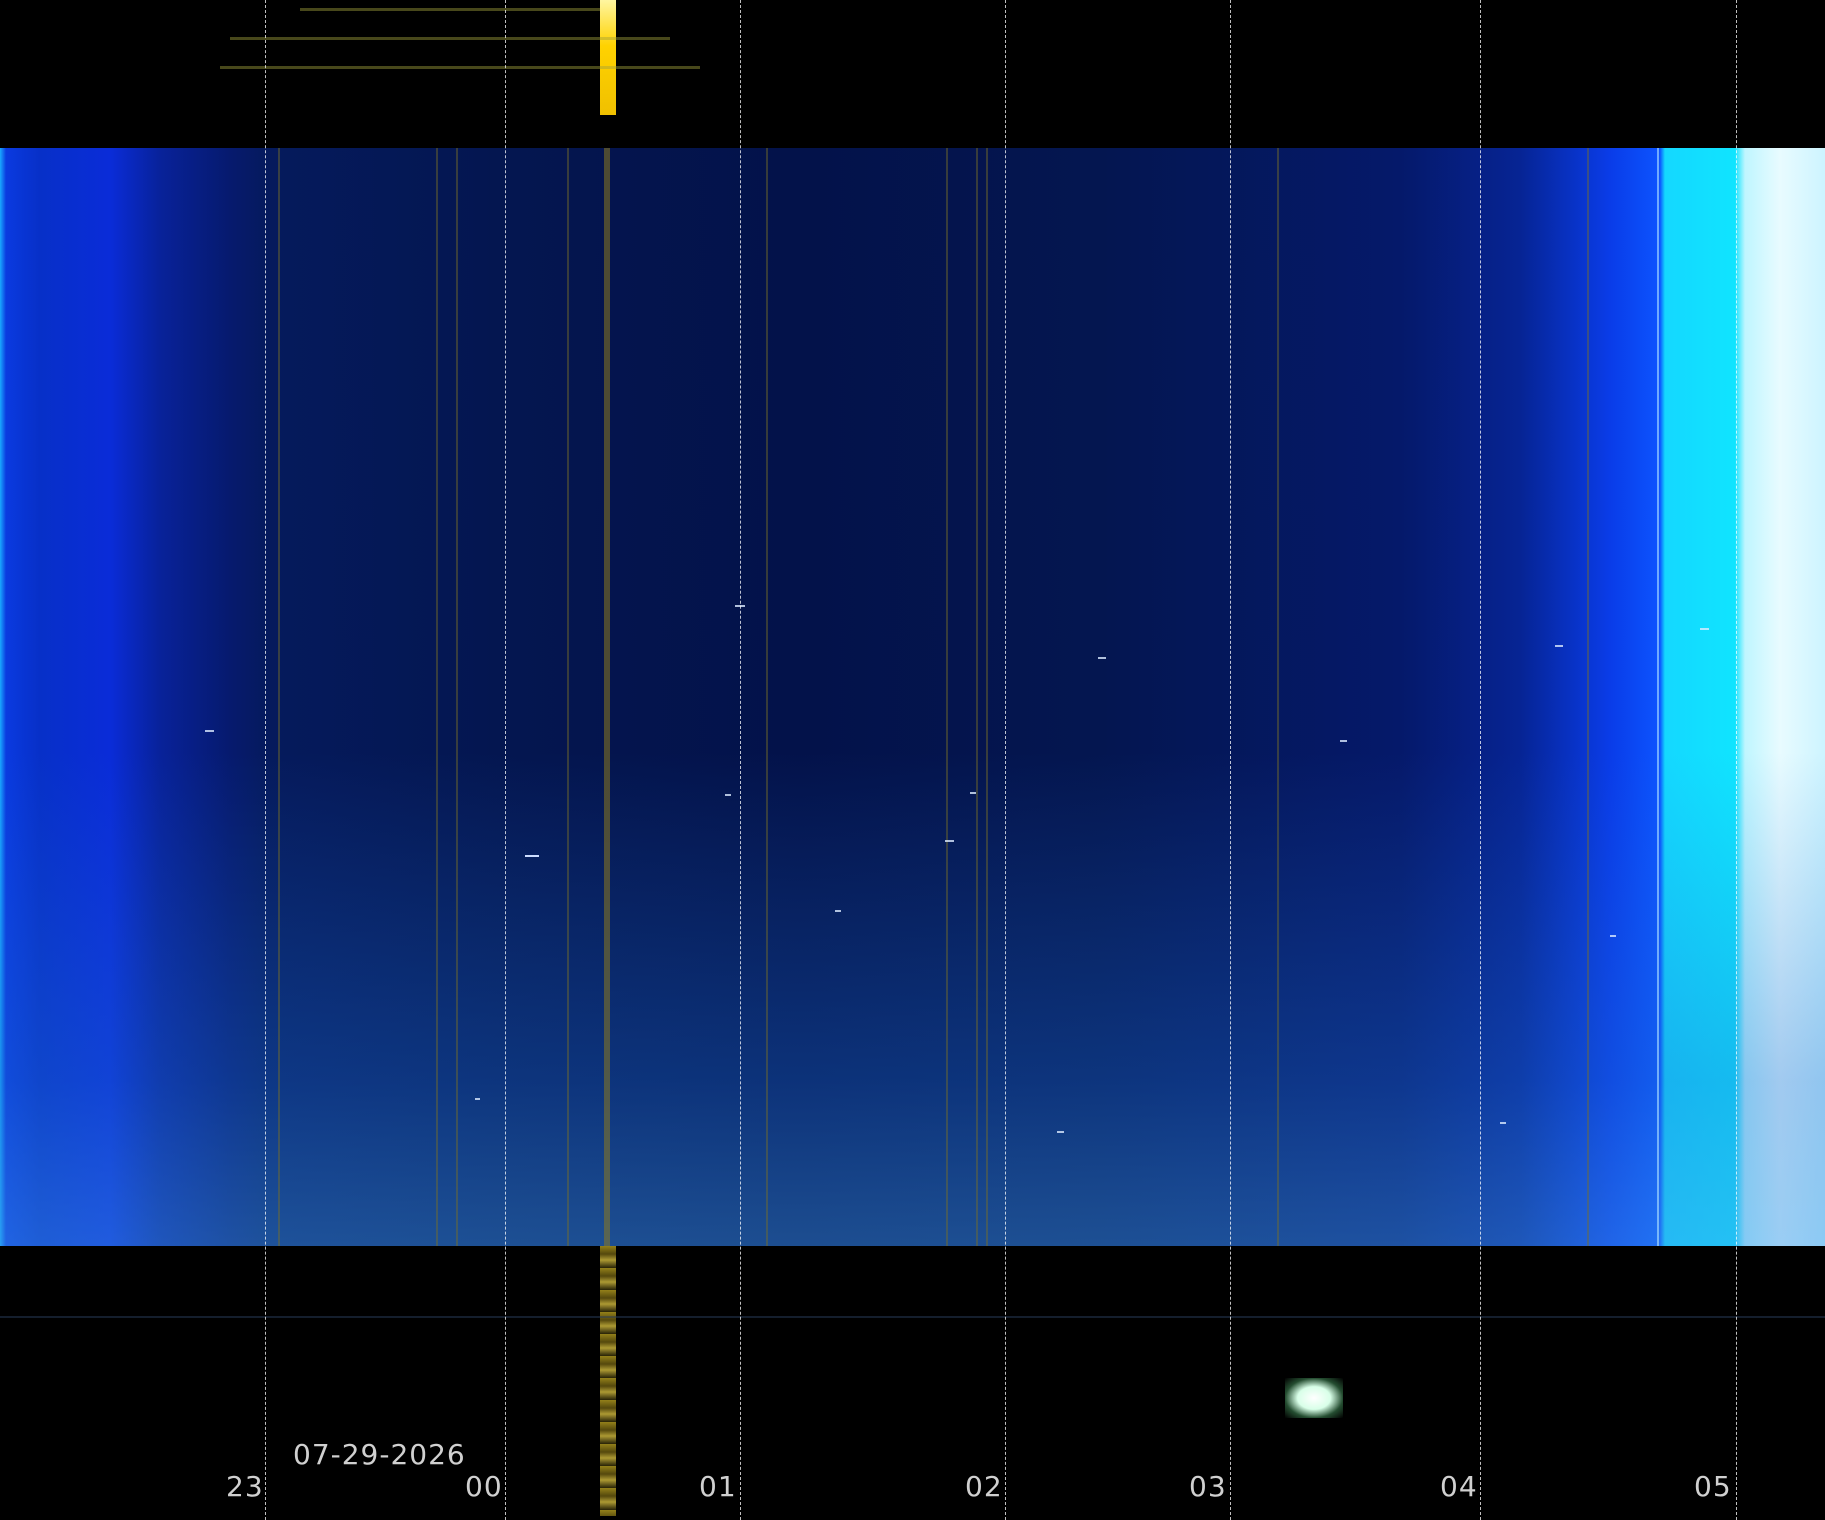 This screenshot has width=1825, height=1520. I want to click on ground-light, so click(1314, 1398).